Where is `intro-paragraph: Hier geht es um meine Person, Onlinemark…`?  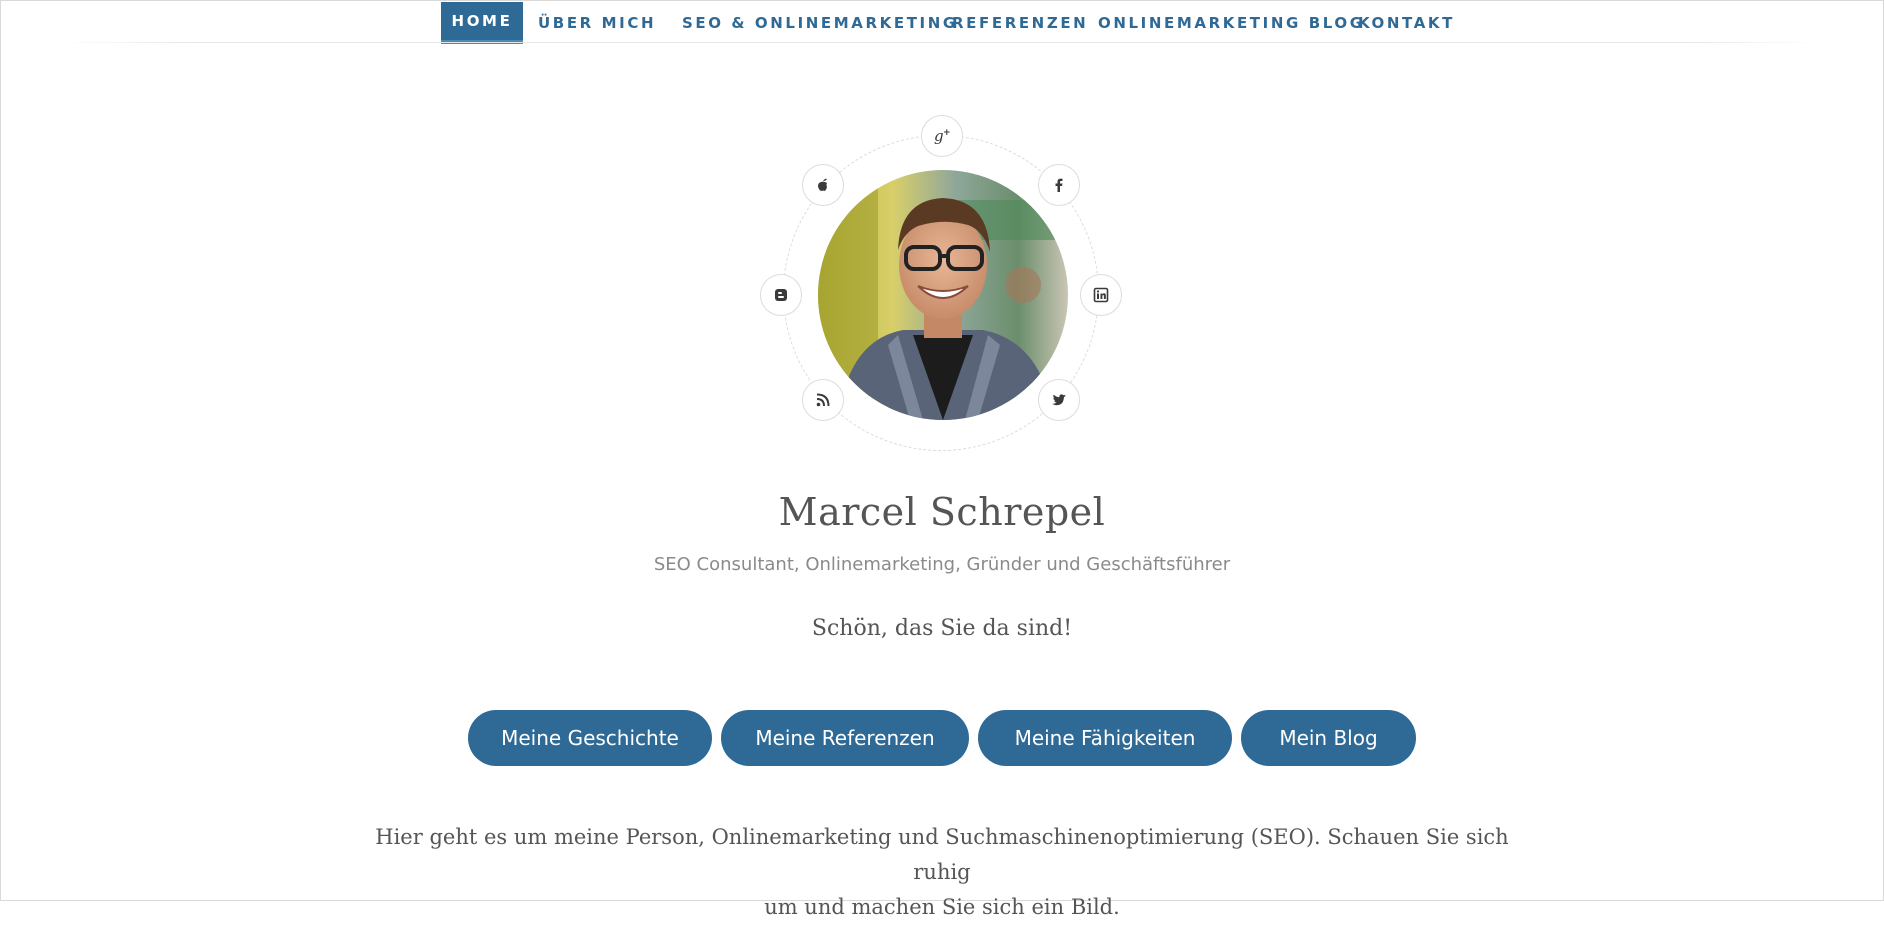 intro-paragraph: Hier geht es um meine Person, Onlinemark… is located at coordinates (942, 872).